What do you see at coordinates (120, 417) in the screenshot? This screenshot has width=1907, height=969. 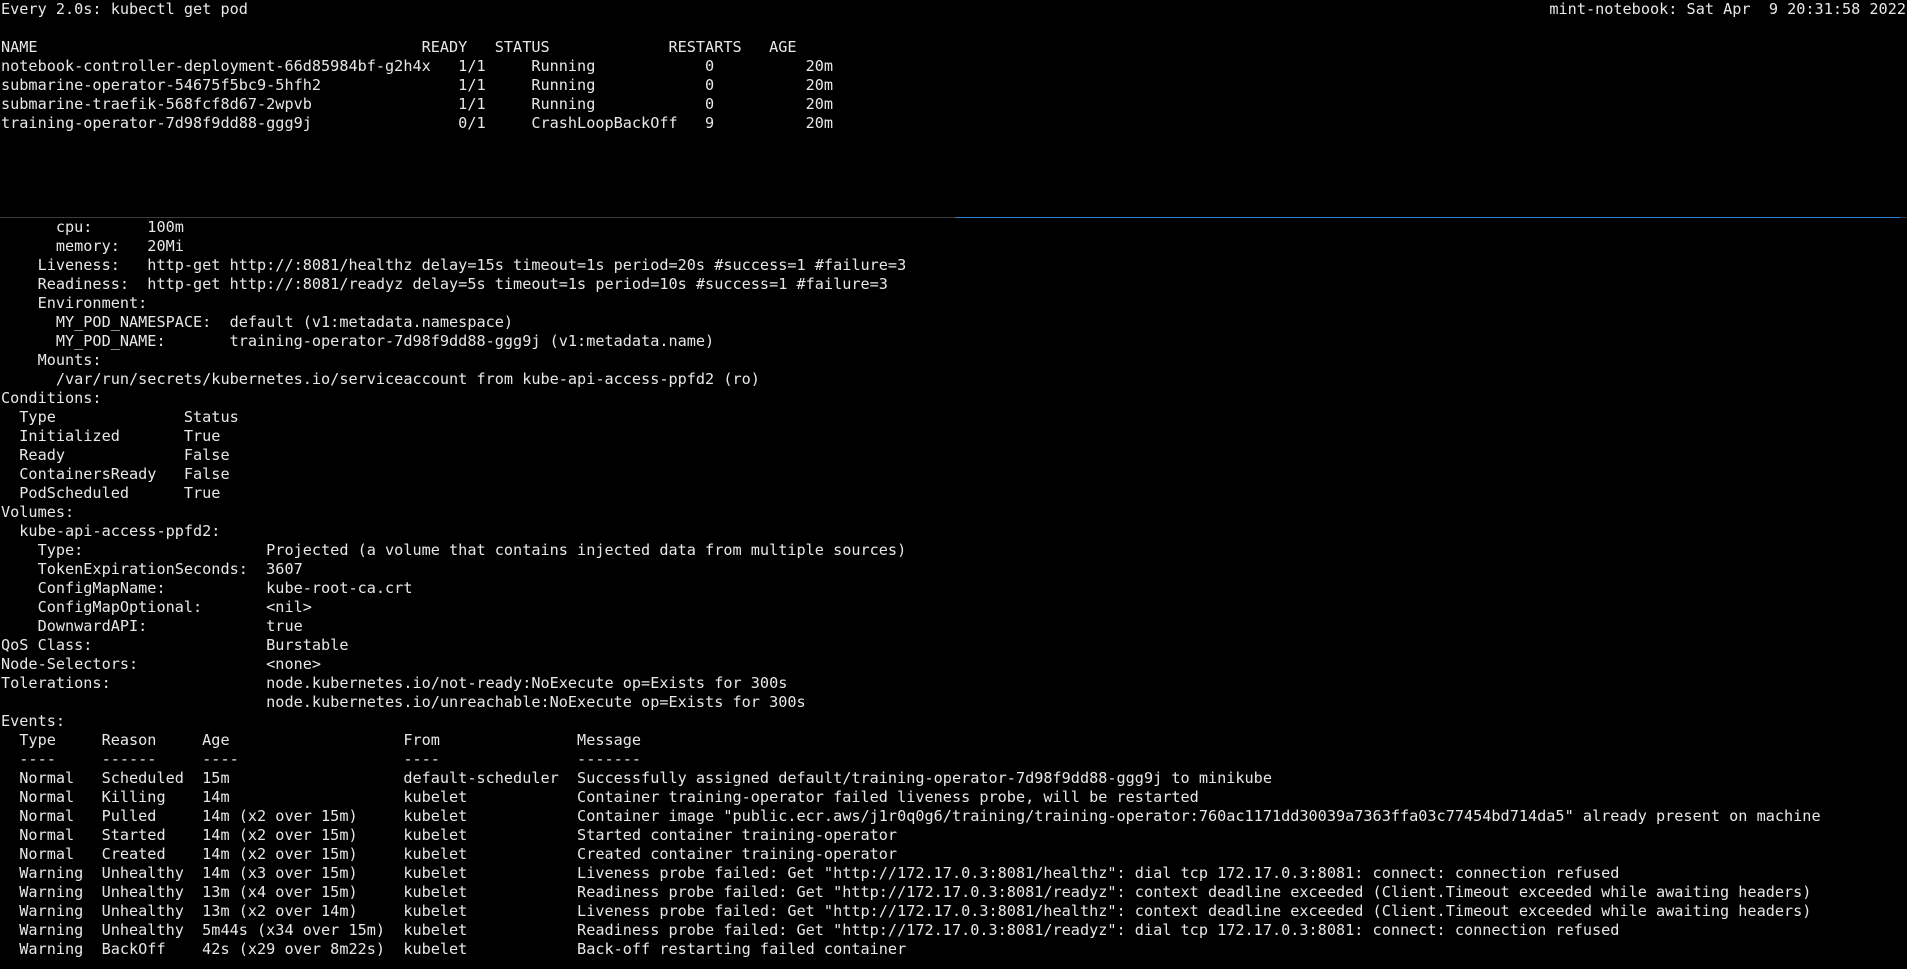 I see `conditions-header: Type Status` at bounding box center [120, 417].